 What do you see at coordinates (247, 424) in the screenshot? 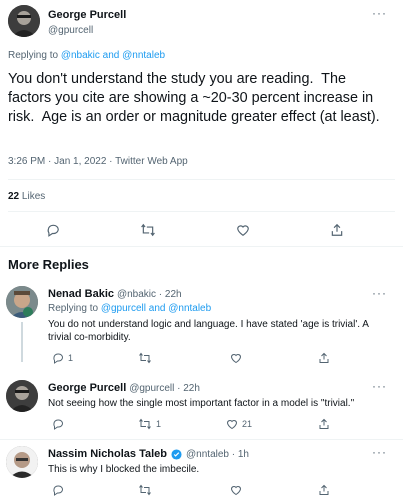
I see `like-count: 21` at bounding box center [247, 424].